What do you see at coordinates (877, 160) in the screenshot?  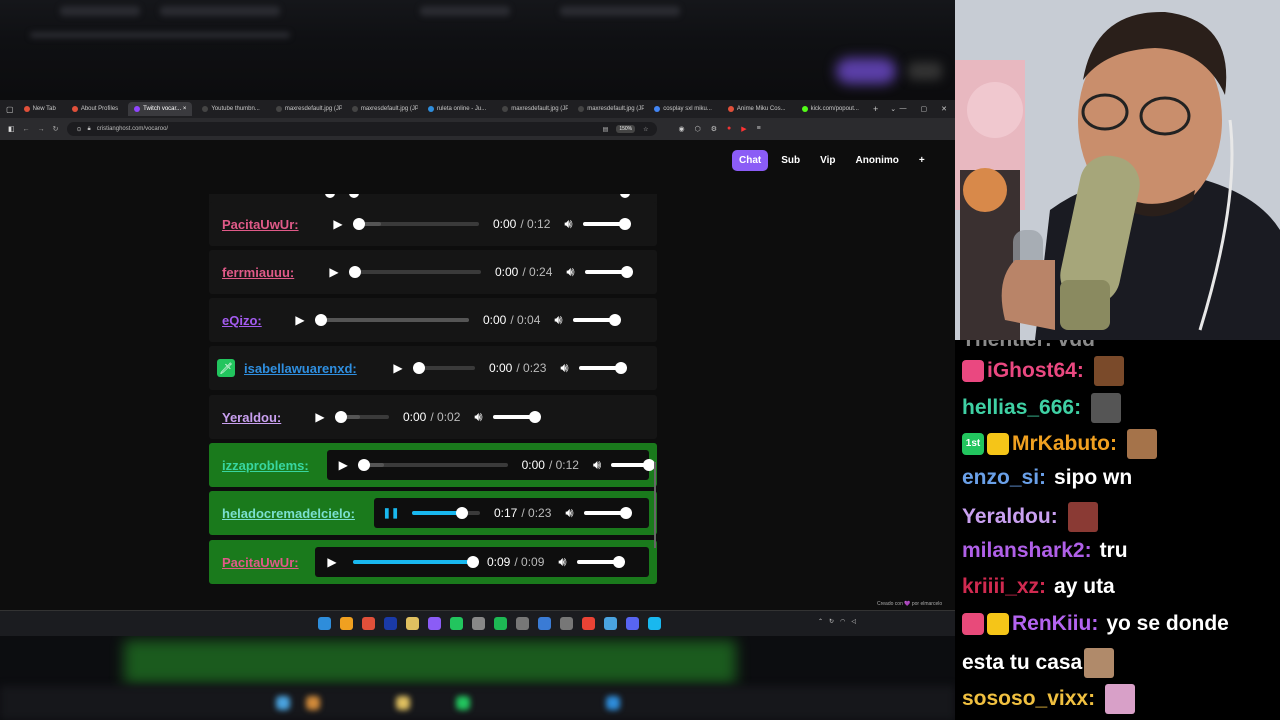 I see `tab-anonimo: Anonimo` at bounding box center [877, 160].